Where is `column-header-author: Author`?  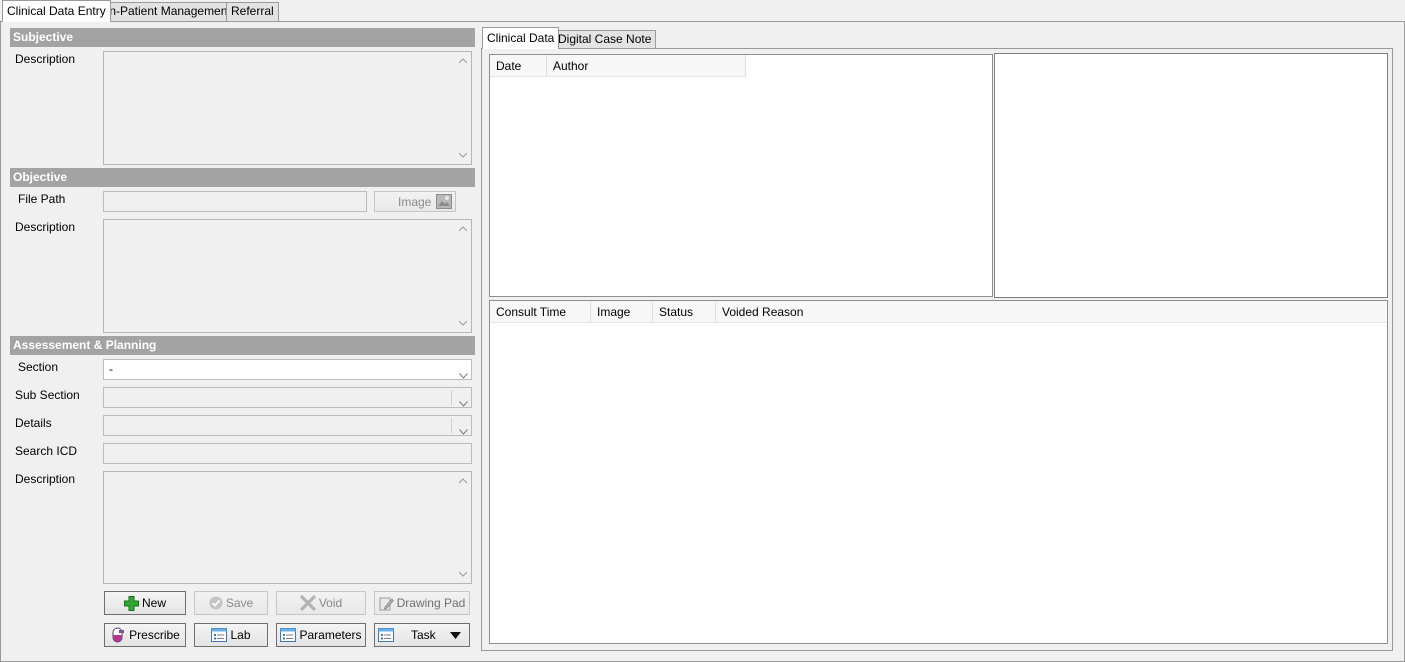 column-header-author: Author is located at coordinates (646, 66).